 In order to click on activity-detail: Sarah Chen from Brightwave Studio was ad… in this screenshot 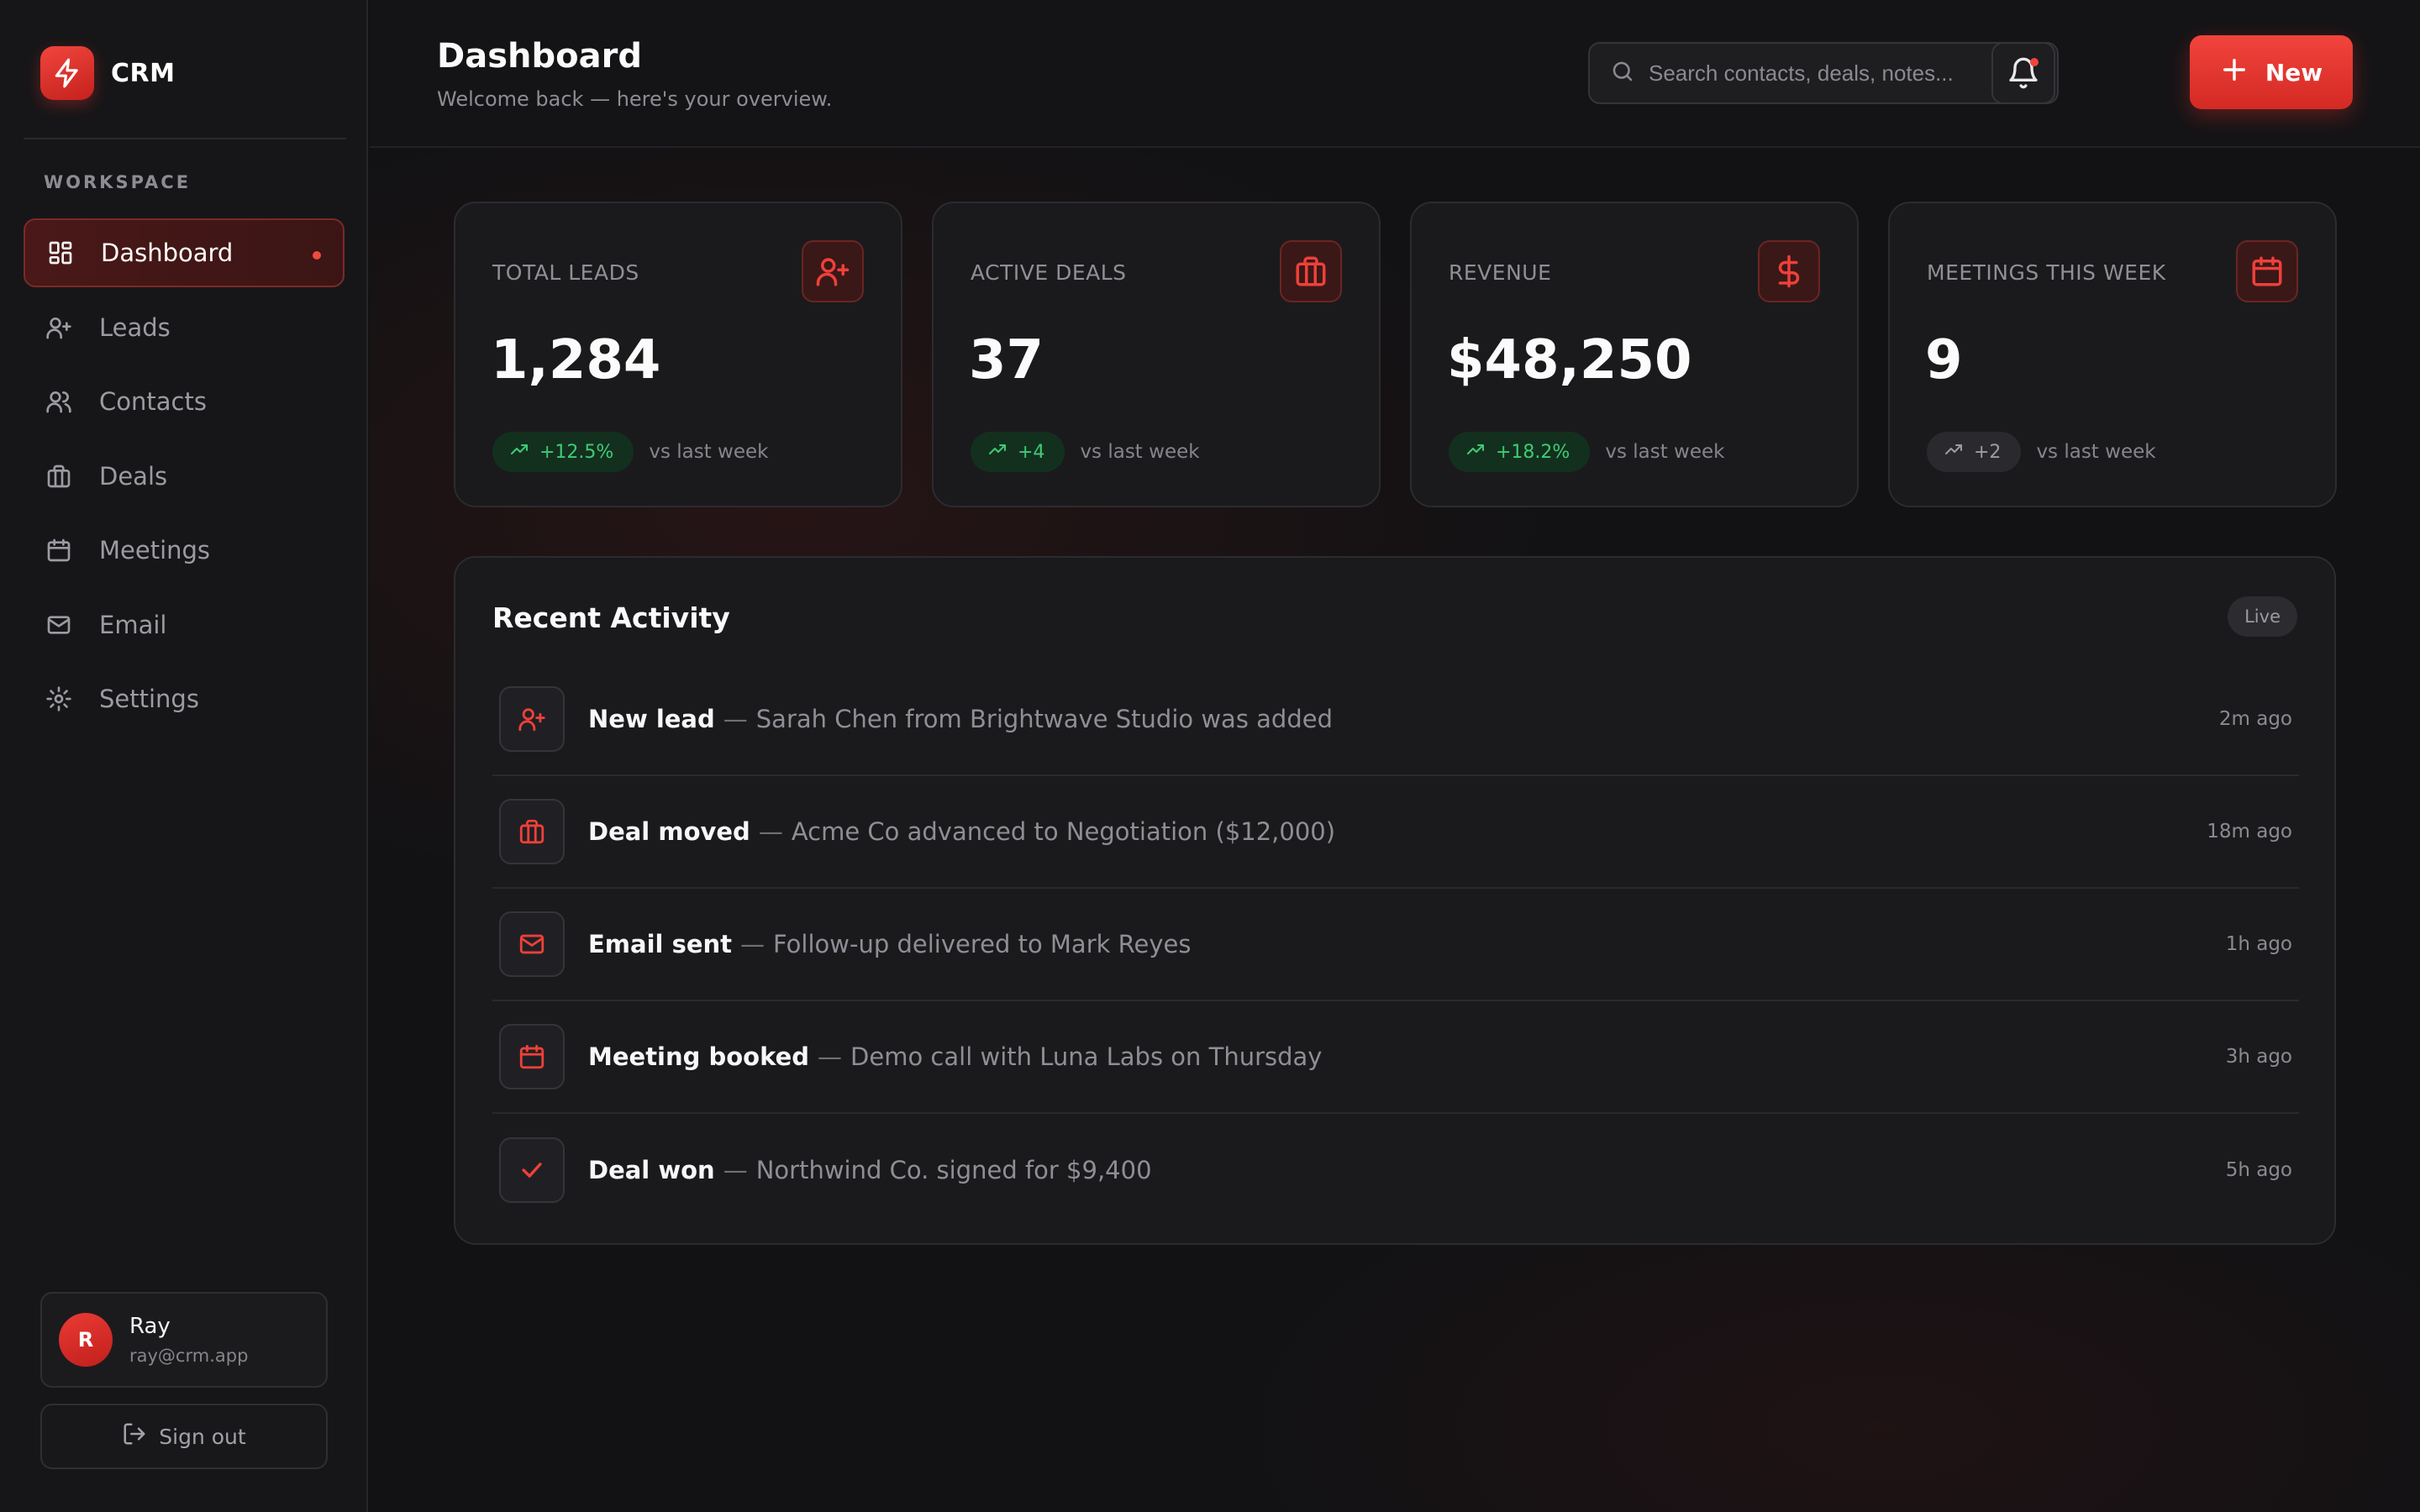, I will do `click(1044, 719)`.